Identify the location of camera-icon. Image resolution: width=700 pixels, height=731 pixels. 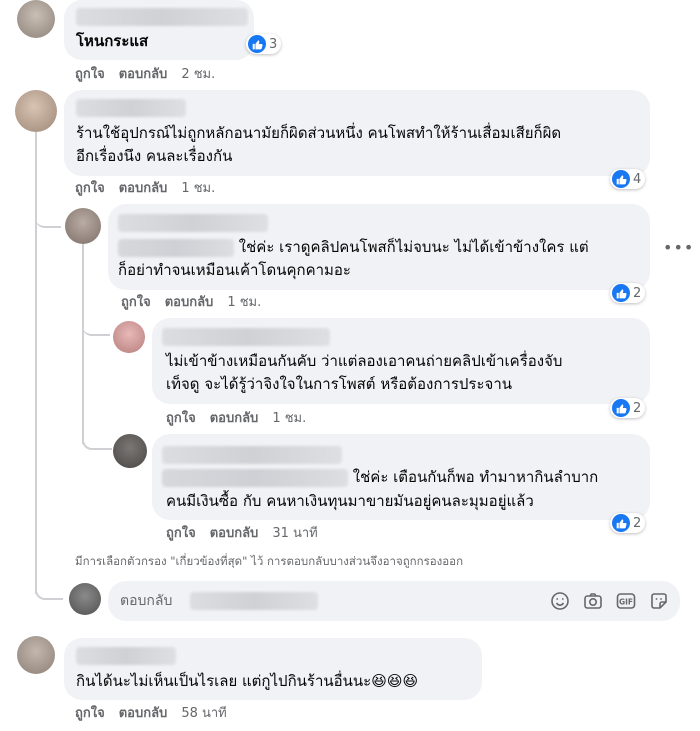
(593, 601).